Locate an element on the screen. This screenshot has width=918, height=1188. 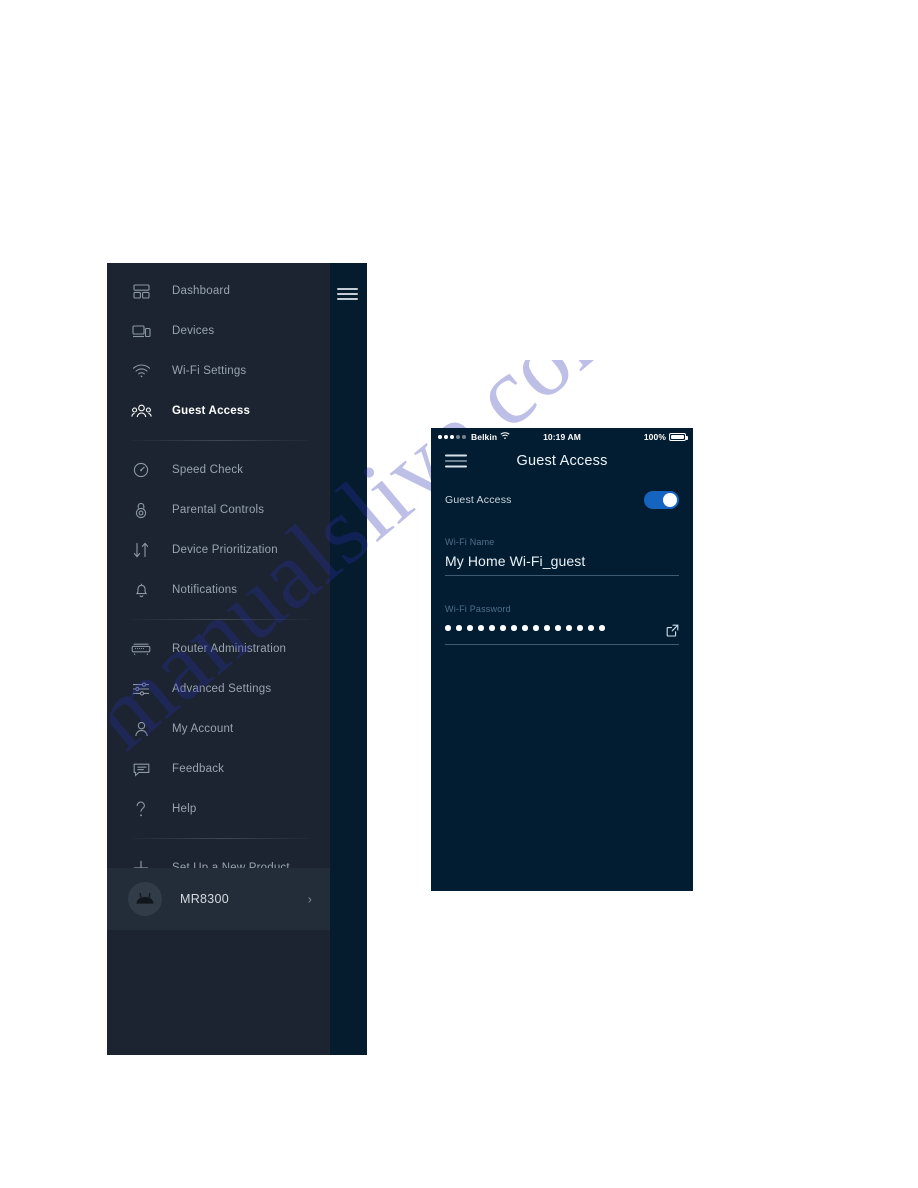
sidebar-item-device-prioritization: Device Prioritization is located at coordinates (218, 550).